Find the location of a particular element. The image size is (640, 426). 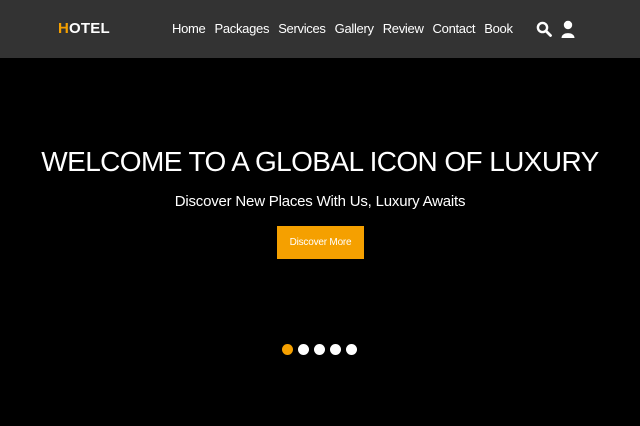

nav-link-contact: Contact is located at coordinates (454, 29).